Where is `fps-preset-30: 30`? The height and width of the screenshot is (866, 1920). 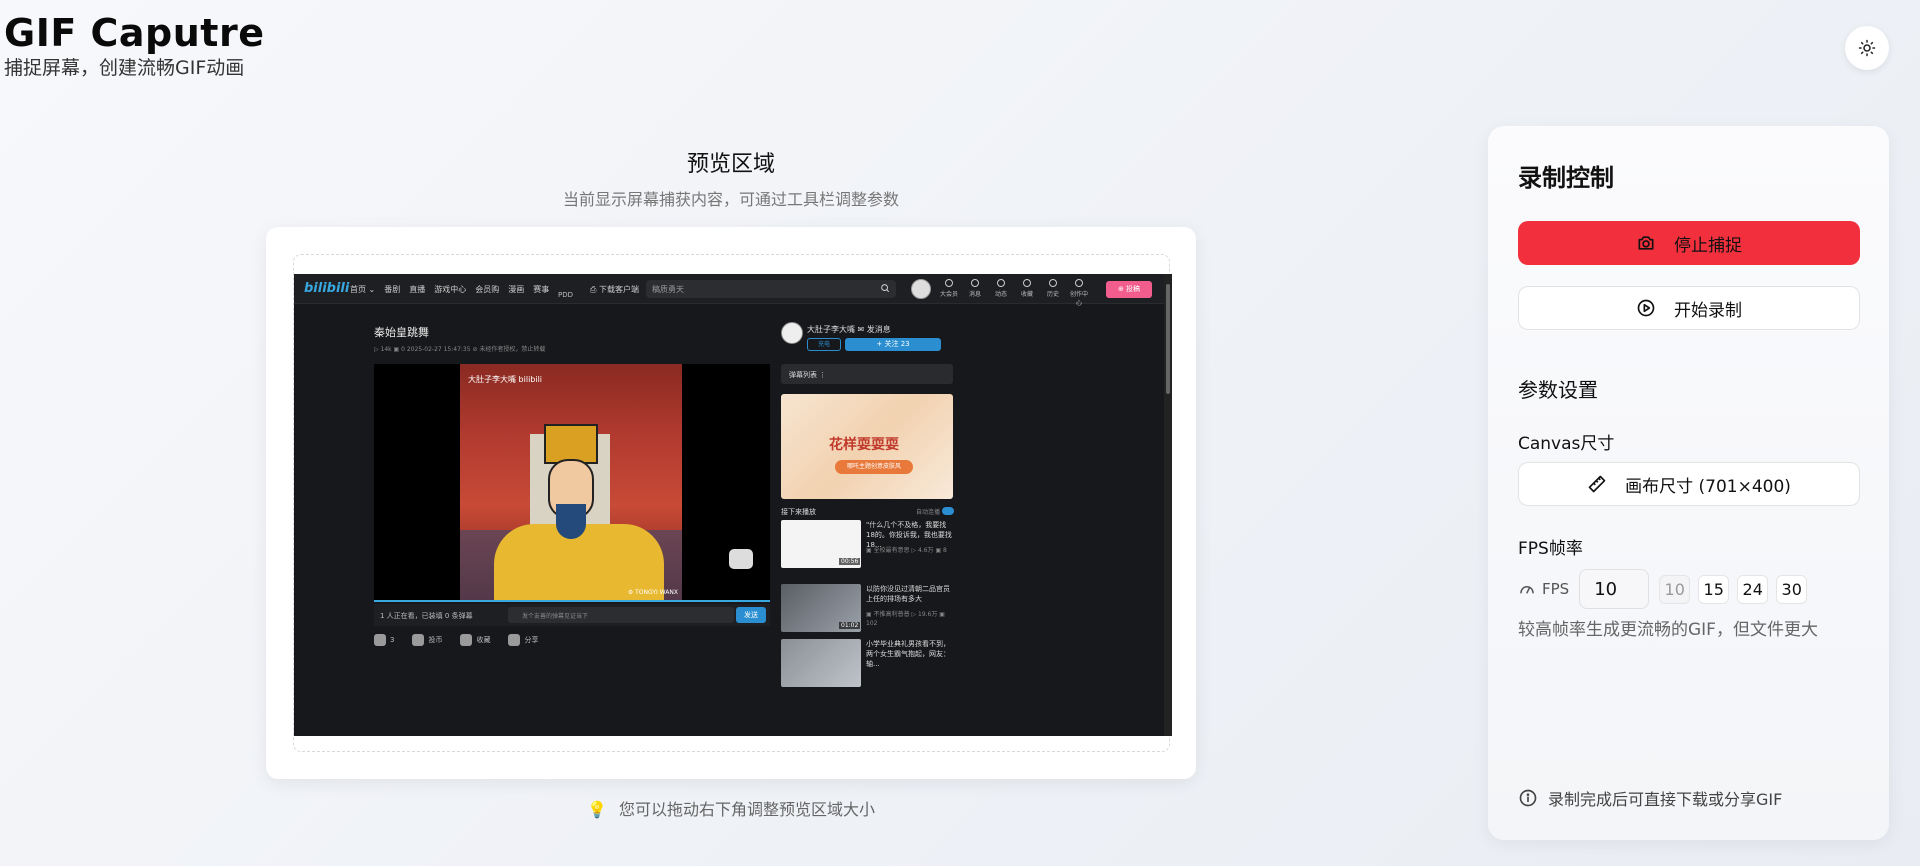
fps-preset-30: 30 is located at coordinates (1792, 589).